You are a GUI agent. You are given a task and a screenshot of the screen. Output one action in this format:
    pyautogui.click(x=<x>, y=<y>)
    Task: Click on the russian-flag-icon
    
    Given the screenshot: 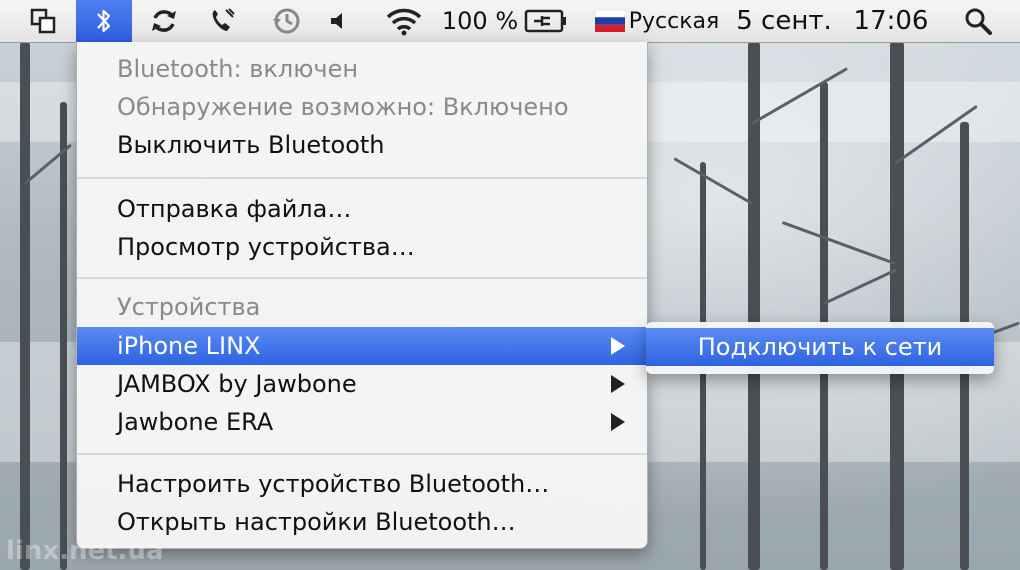 What is the action you would take?
    pyautogui.click(x=610, y=21)
    